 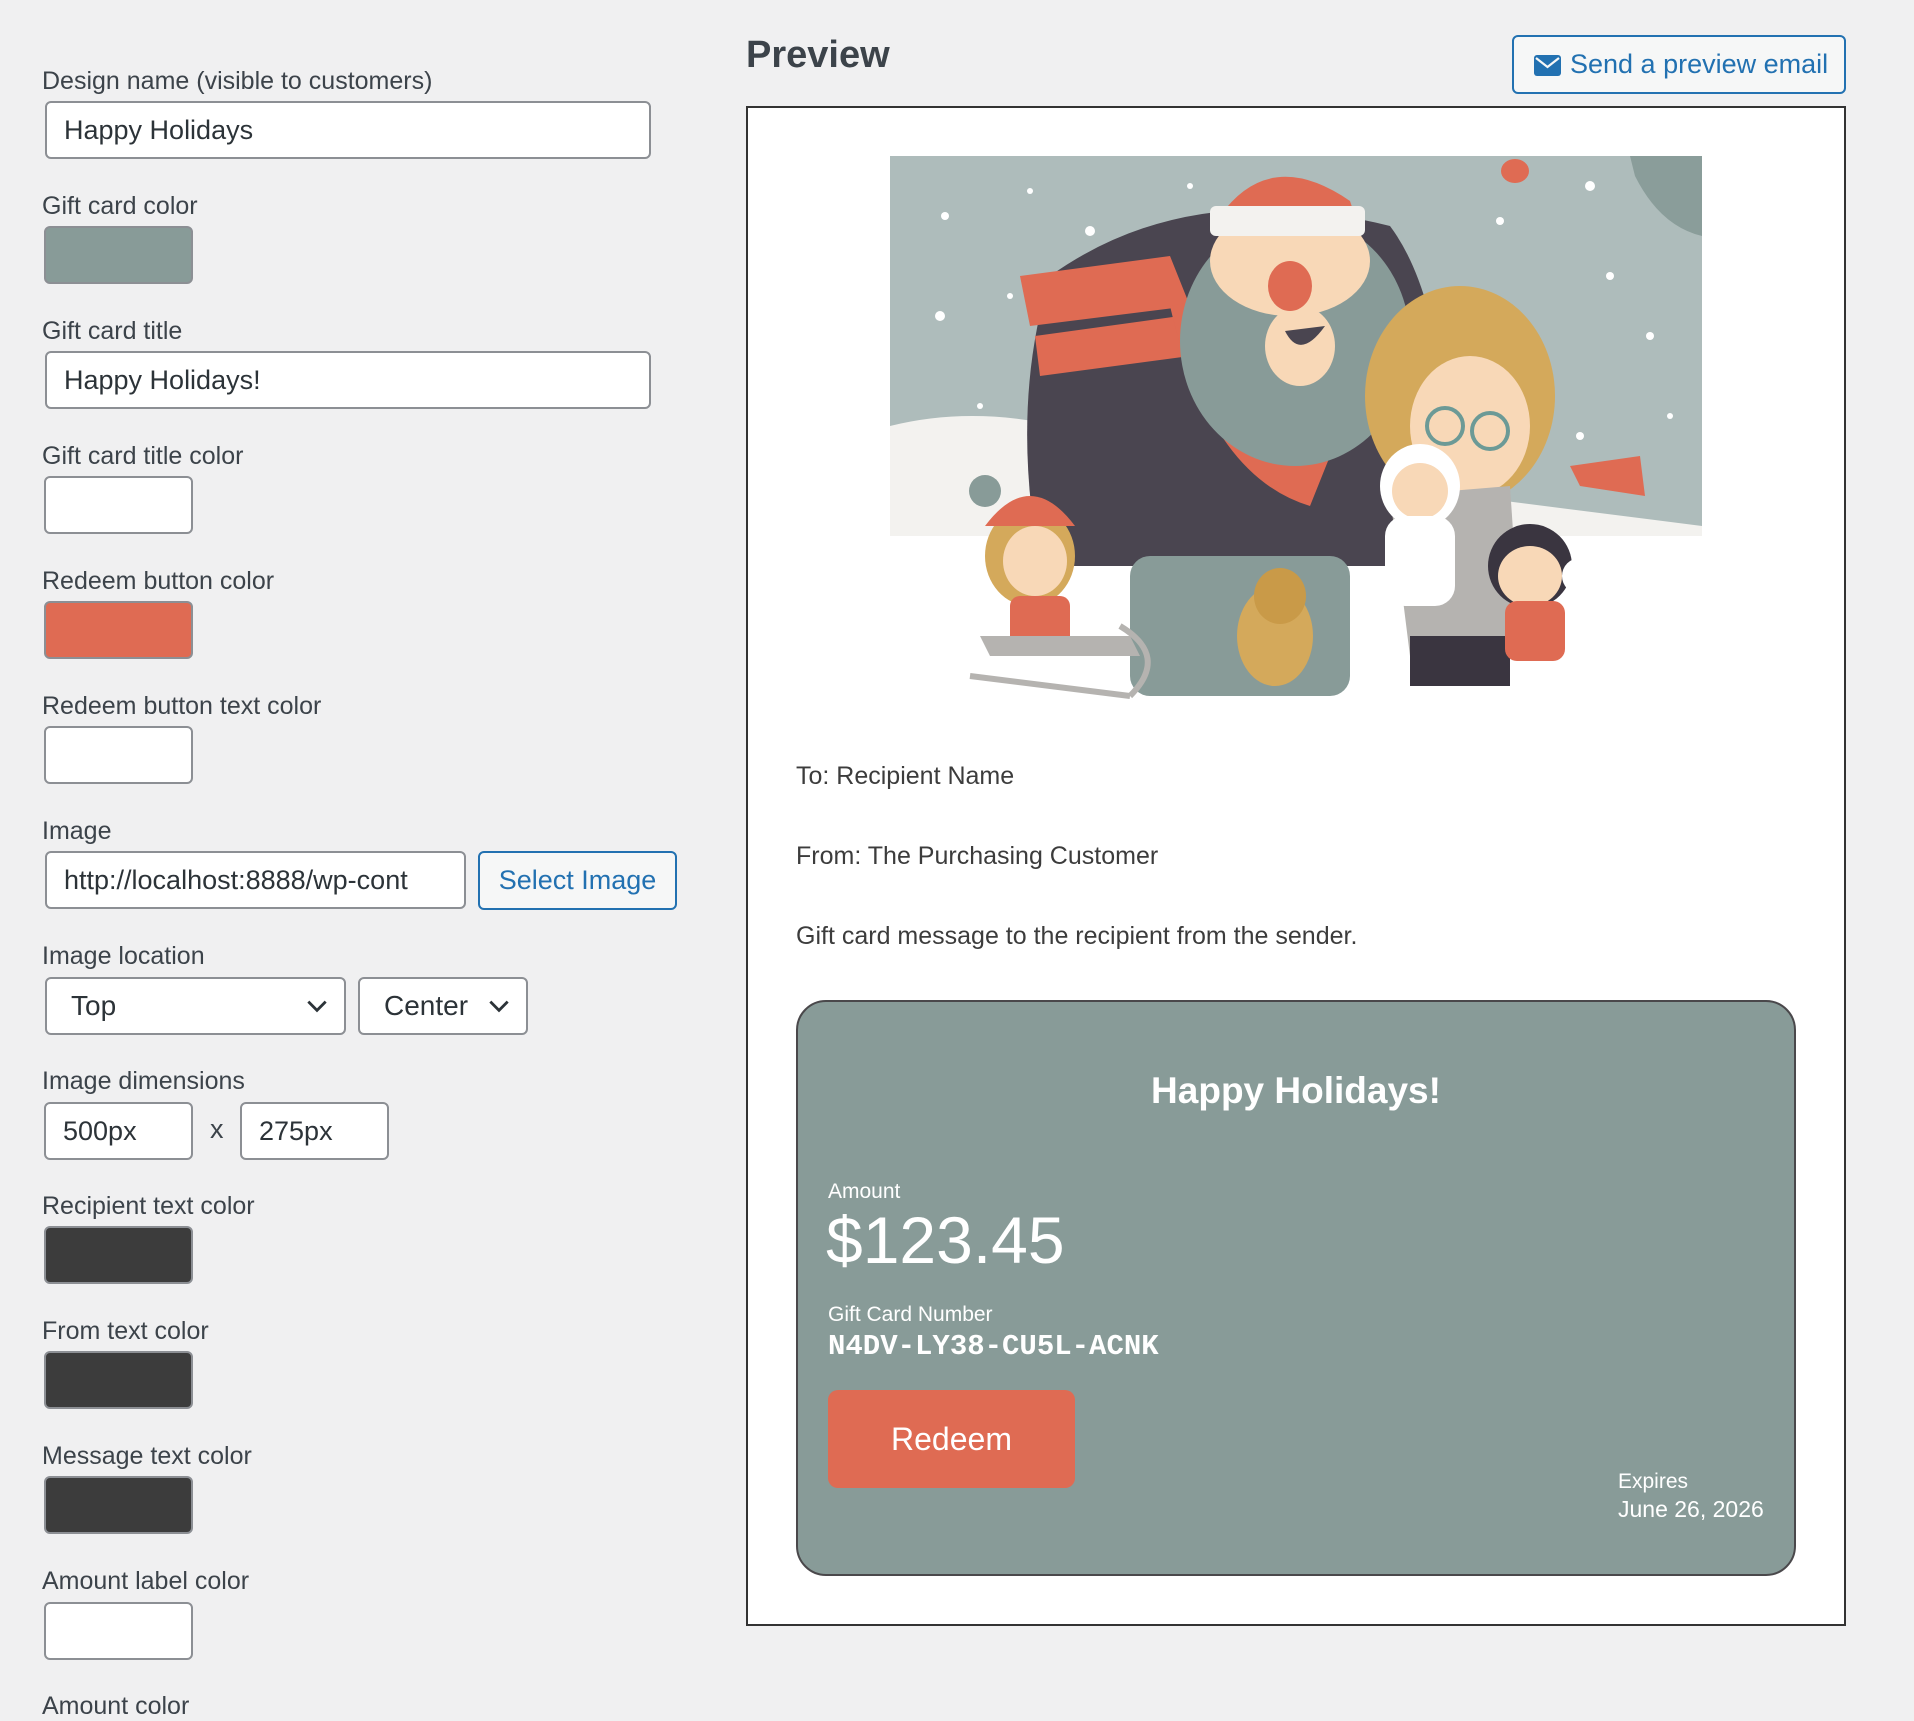 I want to click on send-preview-email-button: Send a preview email, so click(x=1679, y=64).